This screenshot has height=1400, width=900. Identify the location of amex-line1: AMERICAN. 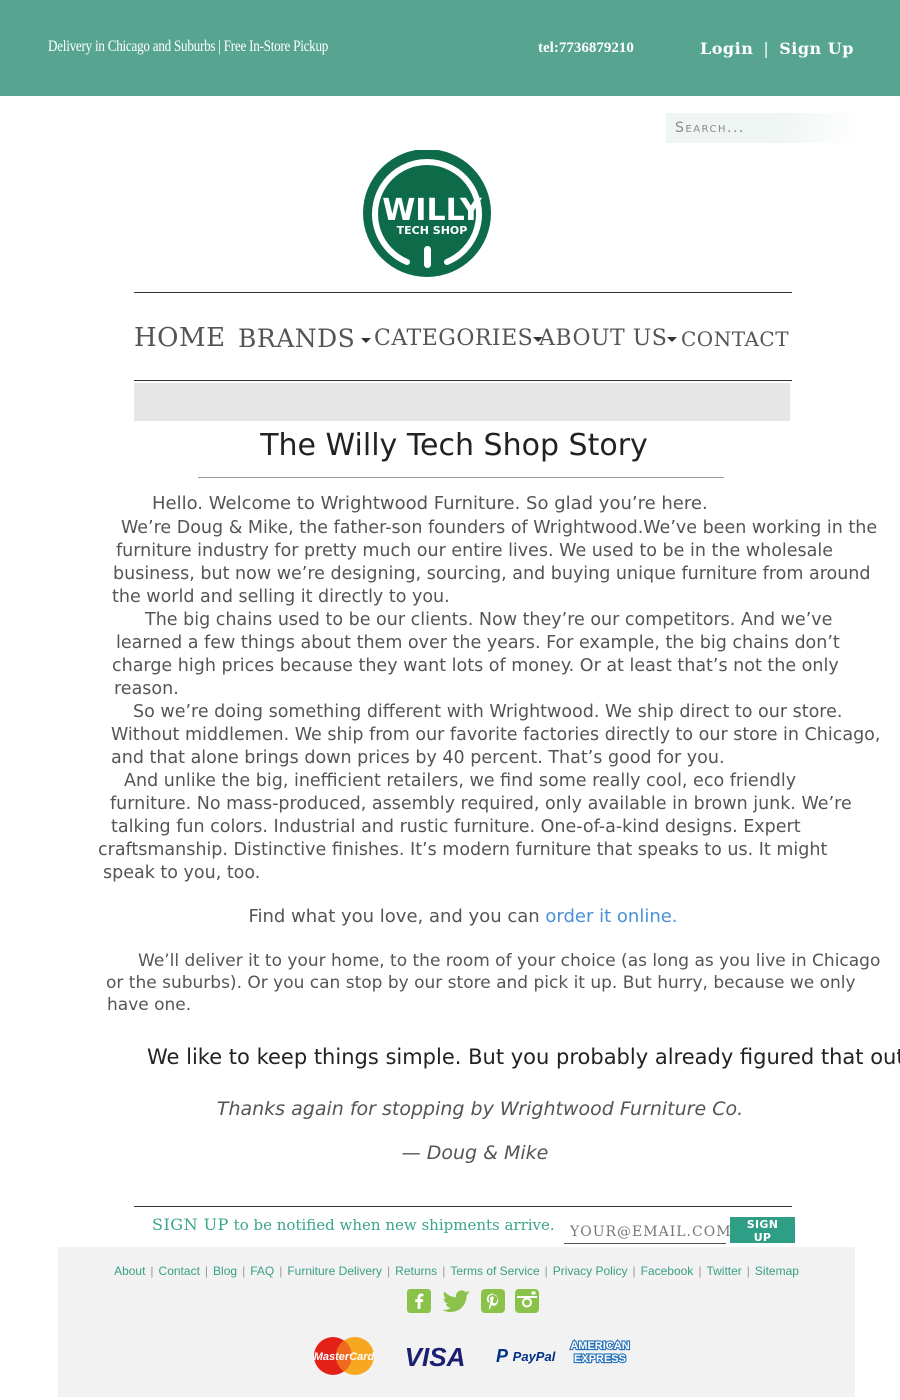
(599, 1346).